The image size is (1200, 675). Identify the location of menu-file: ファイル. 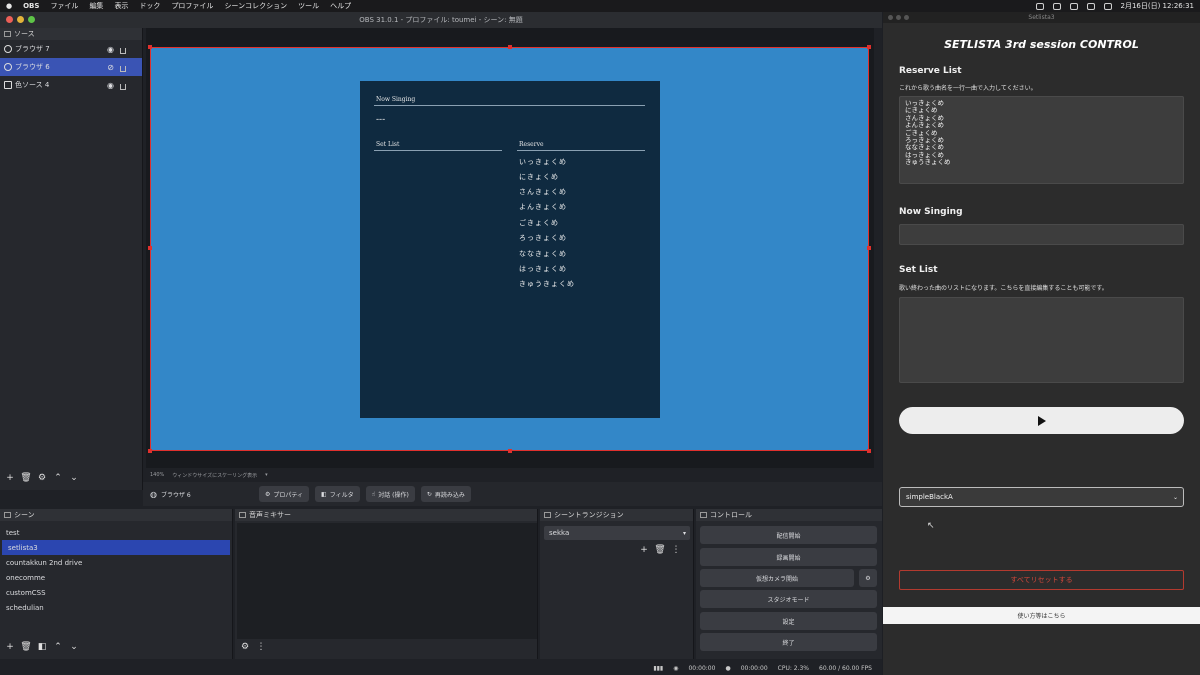
(64, 6).